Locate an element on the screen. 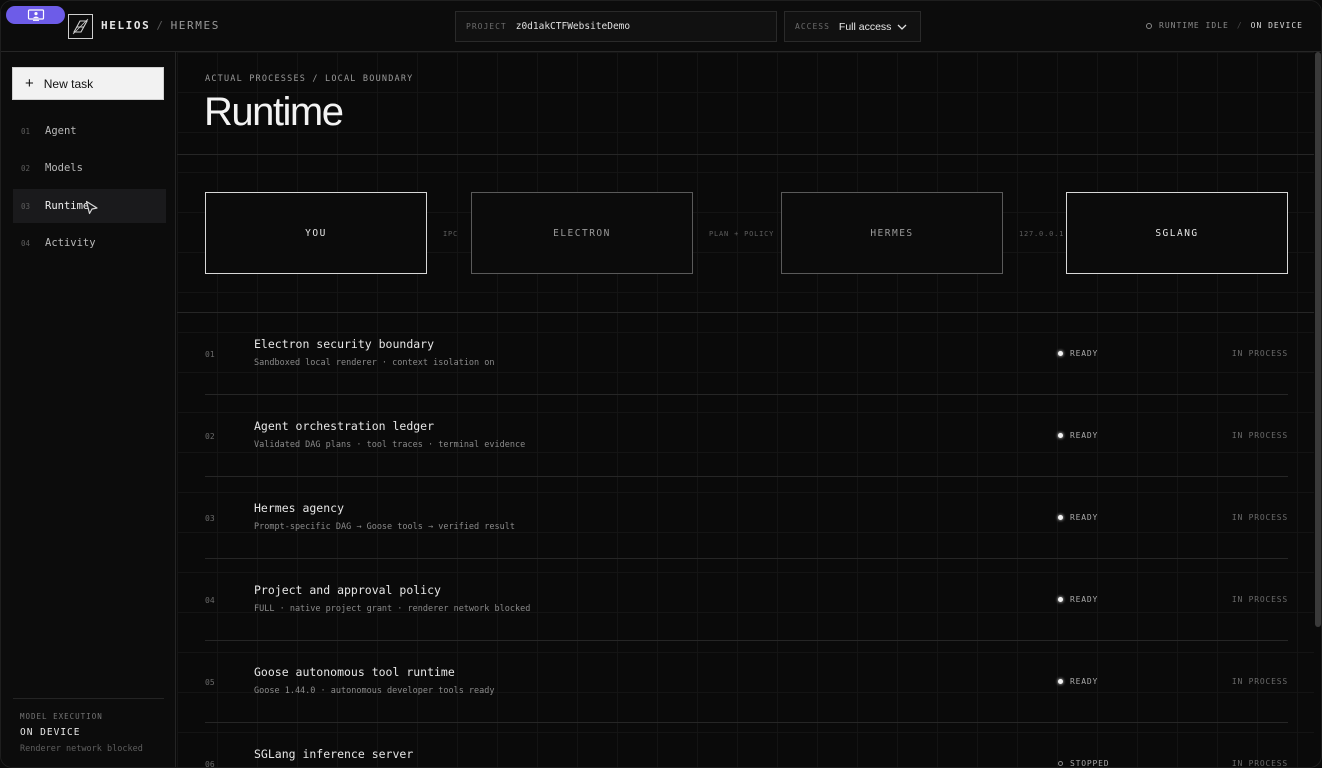  scrollbar is located at coordinates (1318, 339).